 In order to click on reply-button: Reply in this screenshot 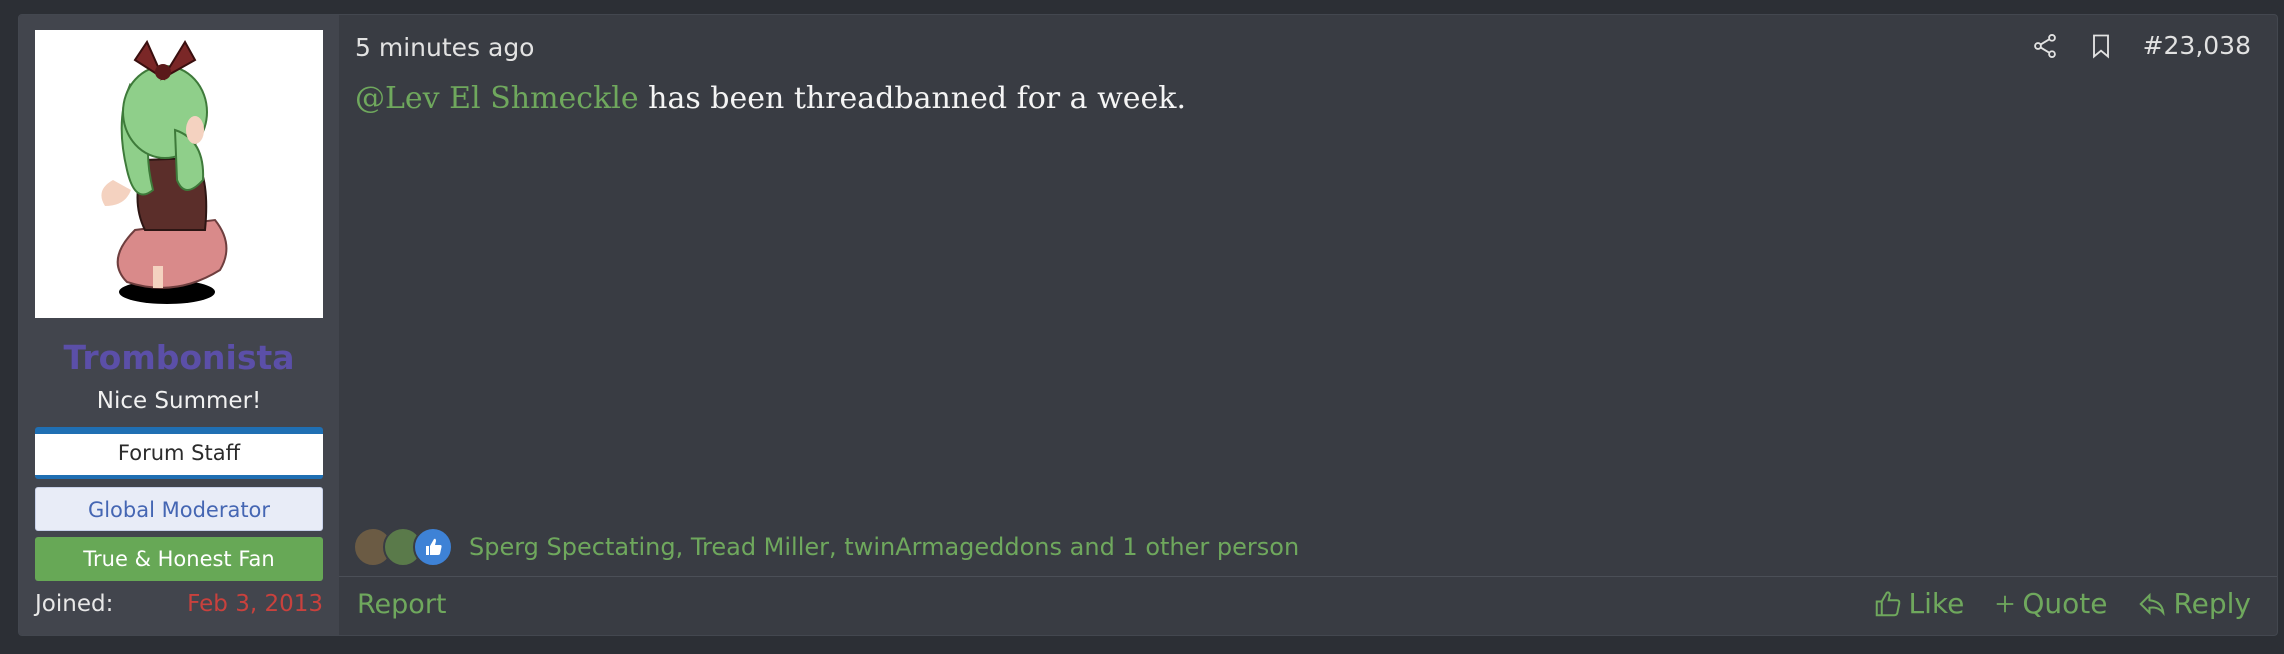, I will do `click(2194, 603)`.